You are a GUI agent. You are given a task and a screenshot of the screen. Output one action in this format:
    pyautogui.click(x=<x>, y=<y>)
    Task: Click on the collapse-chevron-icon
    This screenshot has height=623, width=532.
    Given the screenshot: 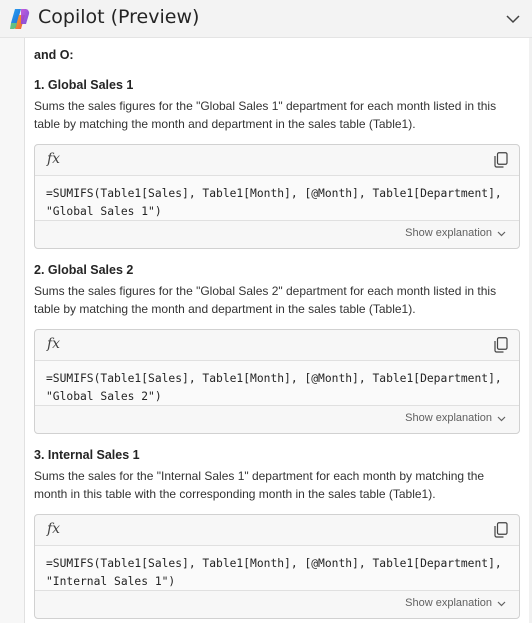 What is the action you would take?
    pyautogui.click(x=513, y=19)
    